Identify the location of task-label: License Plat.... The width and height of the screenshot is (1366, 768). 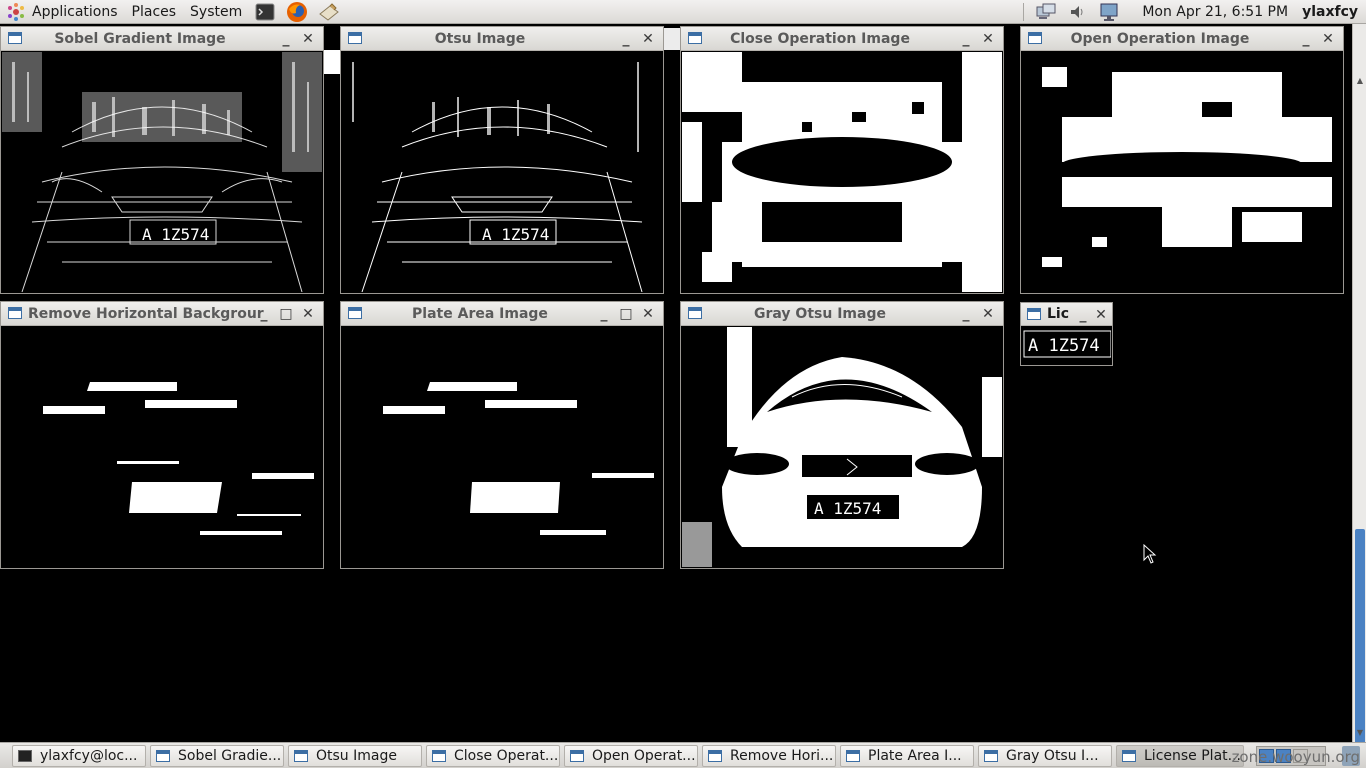
(1192, 755).